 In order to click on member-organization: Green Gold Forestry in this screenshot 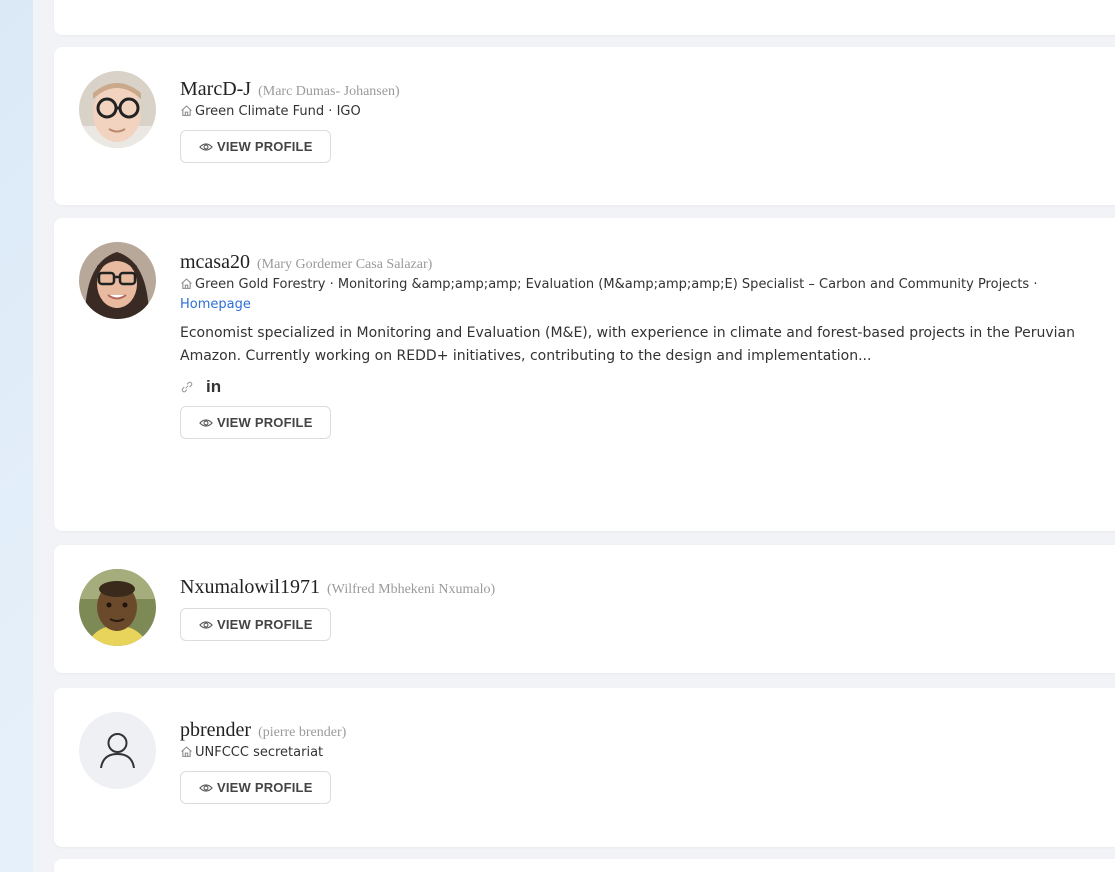, I will do `click(260, 284)`.